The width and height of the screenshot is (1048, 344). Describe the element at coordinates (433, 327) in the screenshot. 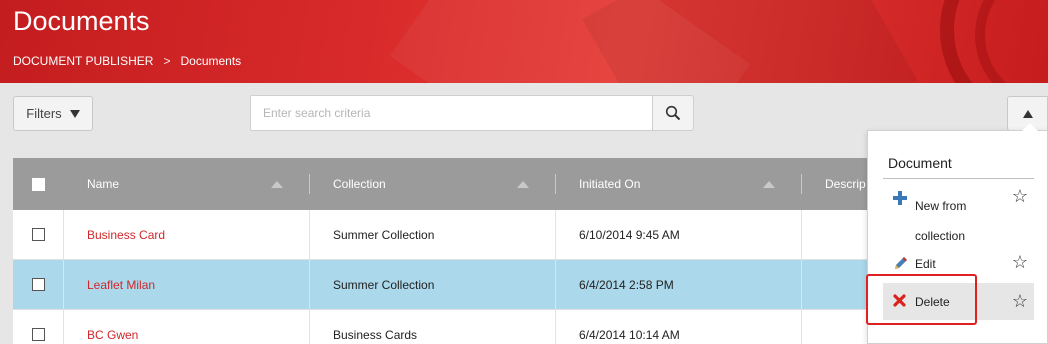

I see `collection-cell: Business Cards` at that location.